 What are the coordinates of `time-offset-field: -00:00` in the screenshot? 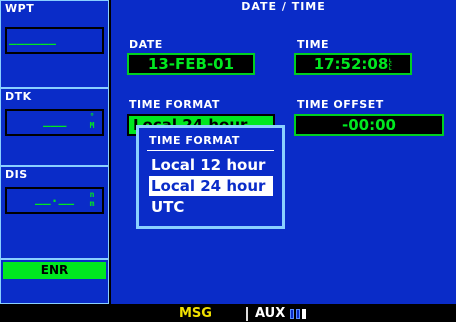 It's located at (369, 125).